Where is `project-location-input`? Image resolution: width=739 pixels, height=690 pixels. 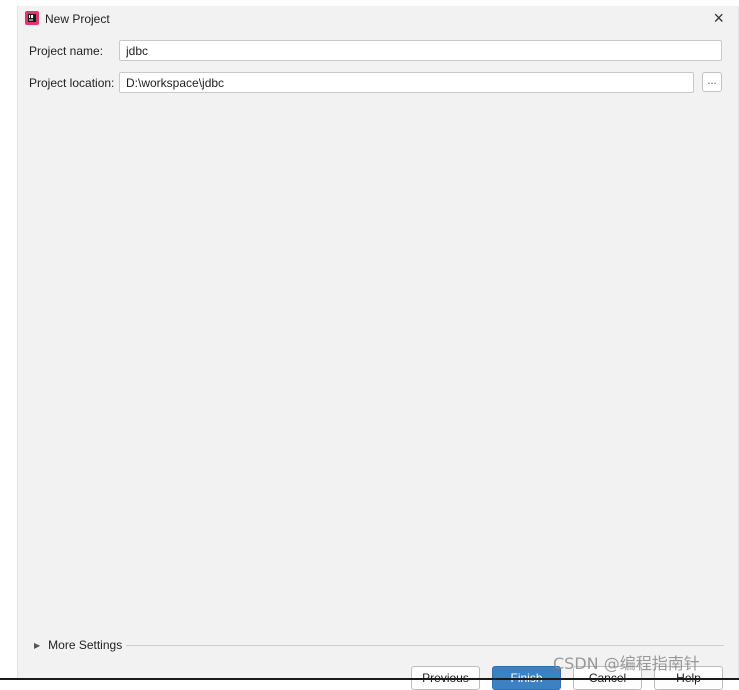 project-location-input is located at coordinates (406, 82).